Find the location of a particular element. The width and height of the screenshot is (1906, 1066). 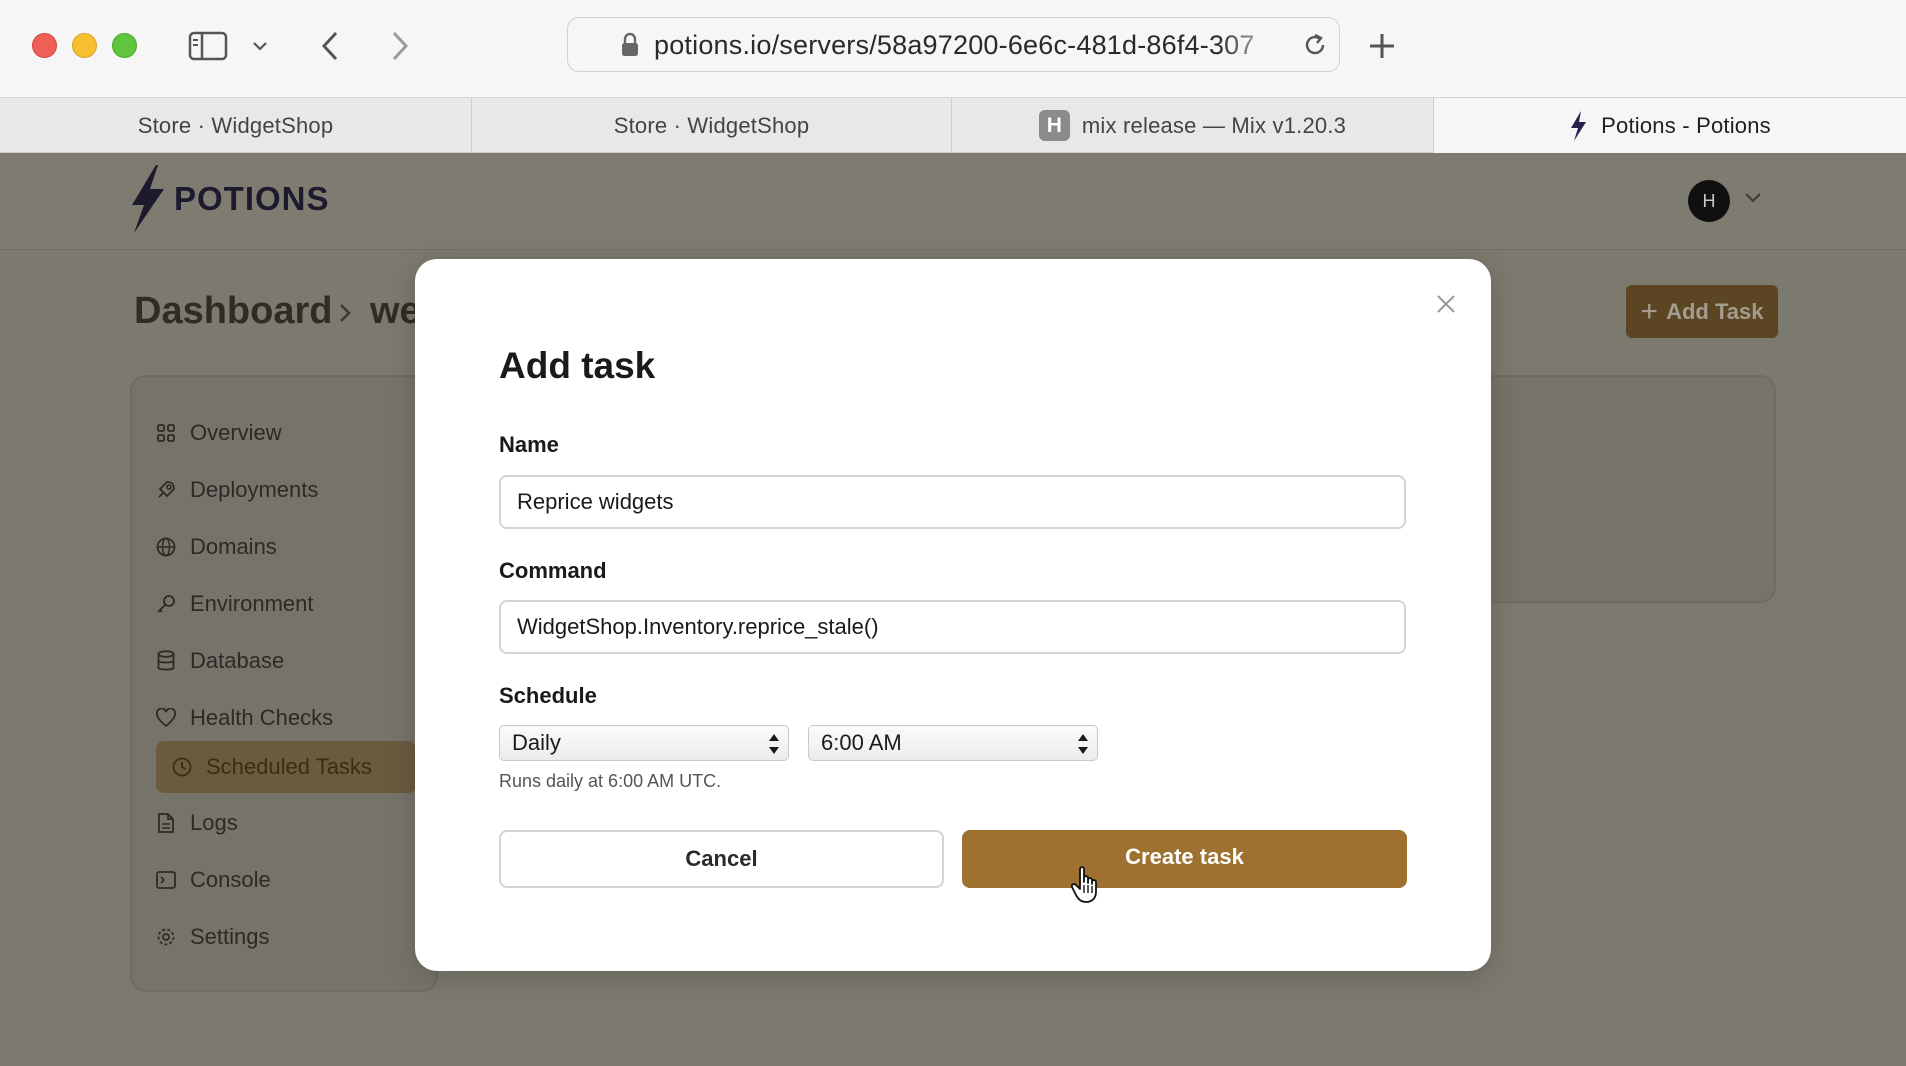

database-icon is located at coordinates (166, 661).